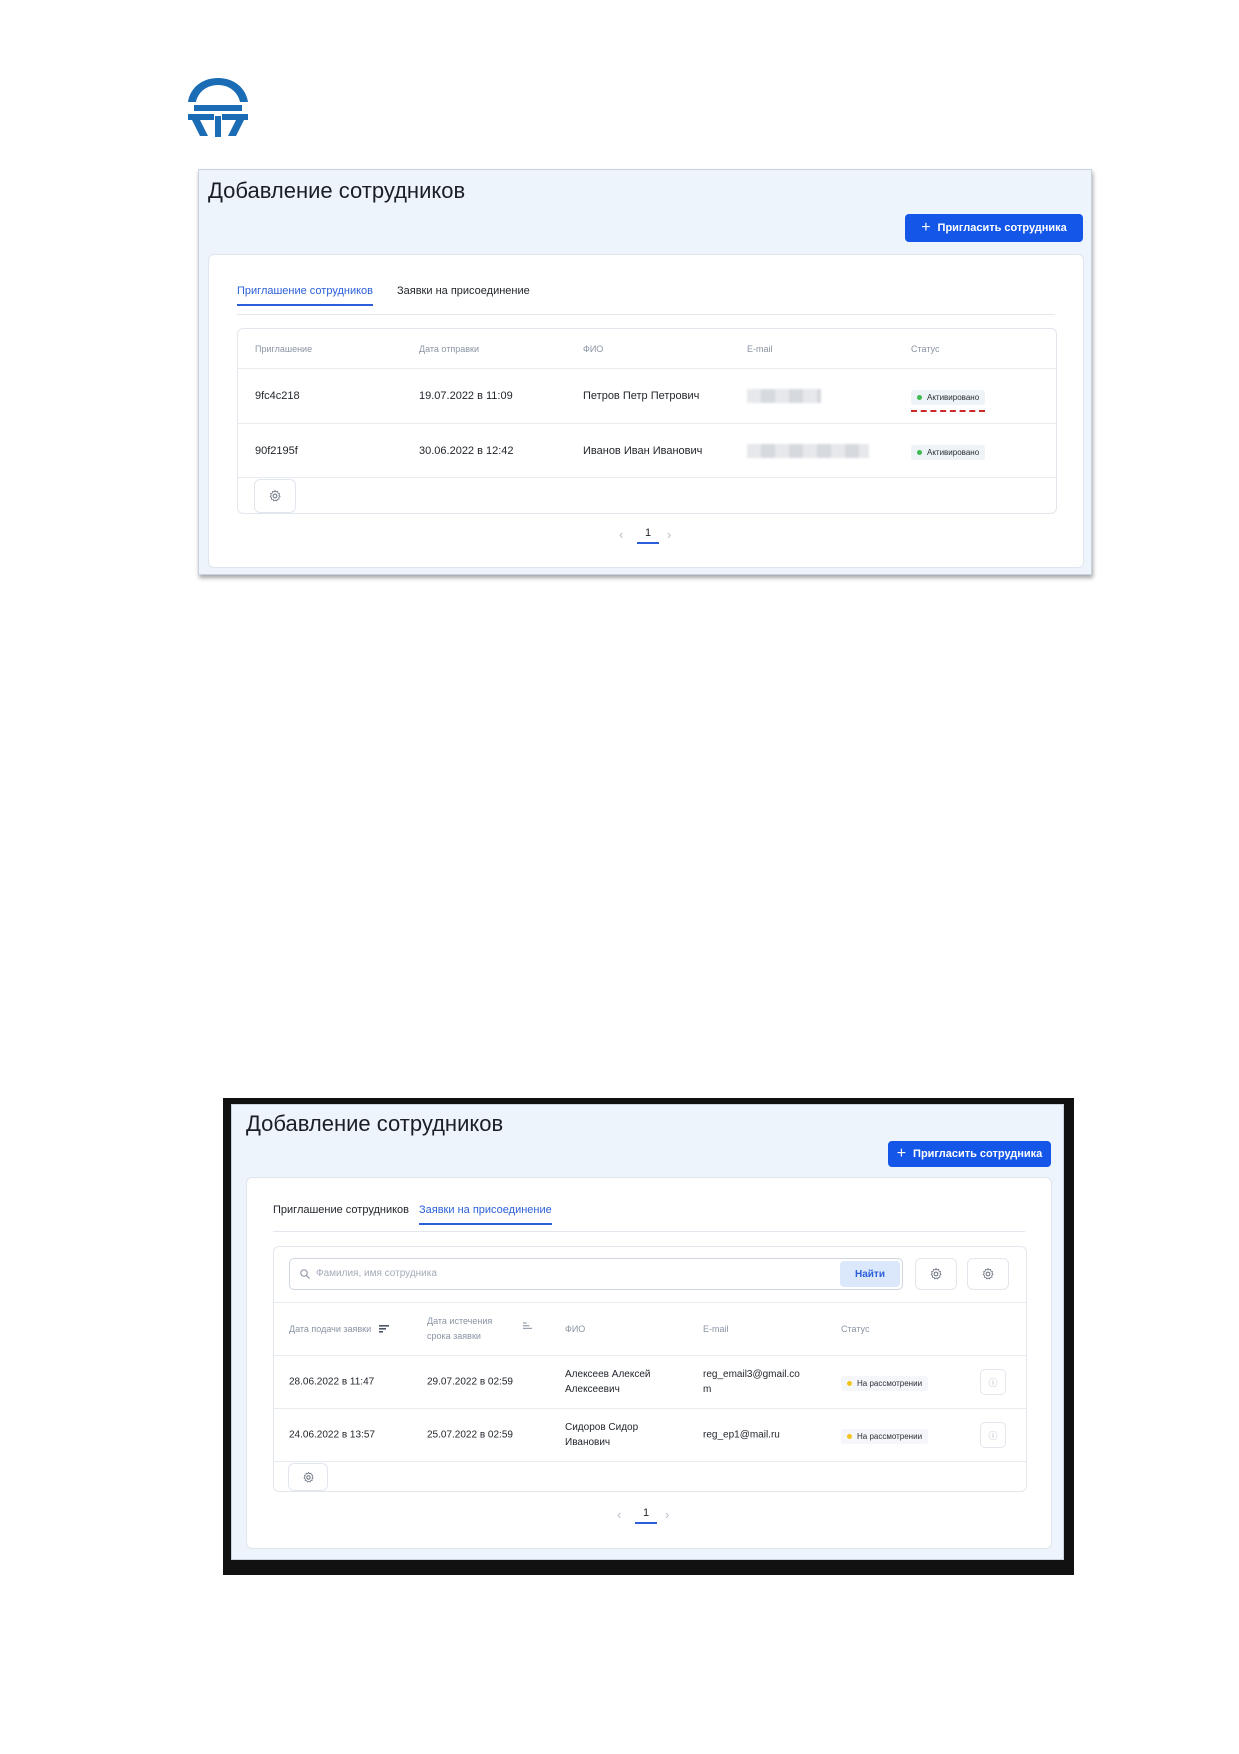  I want to click on full-name: Петров Петр Петрович, so click(641, 396).